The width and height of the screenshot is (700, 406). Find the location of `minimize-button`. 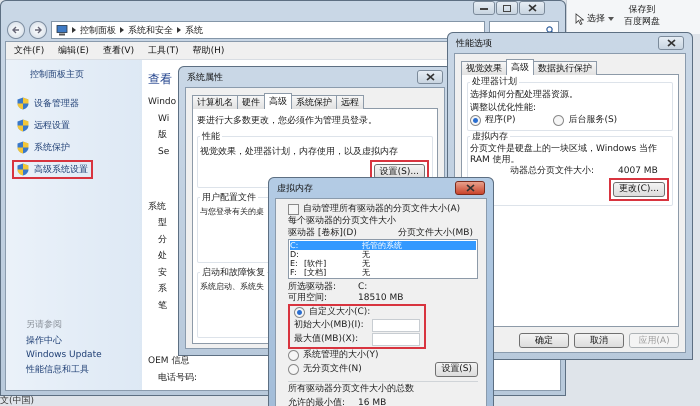

minimize-button is located at coordinates (484, 8).